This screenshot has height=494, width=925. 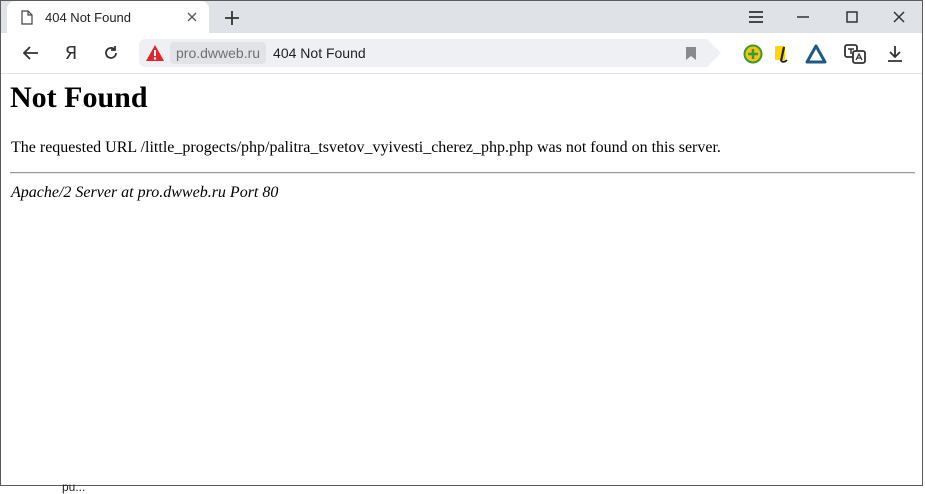 I want to click on tab-404-not-found: 404 Not Found, so click(x=108, y=17).